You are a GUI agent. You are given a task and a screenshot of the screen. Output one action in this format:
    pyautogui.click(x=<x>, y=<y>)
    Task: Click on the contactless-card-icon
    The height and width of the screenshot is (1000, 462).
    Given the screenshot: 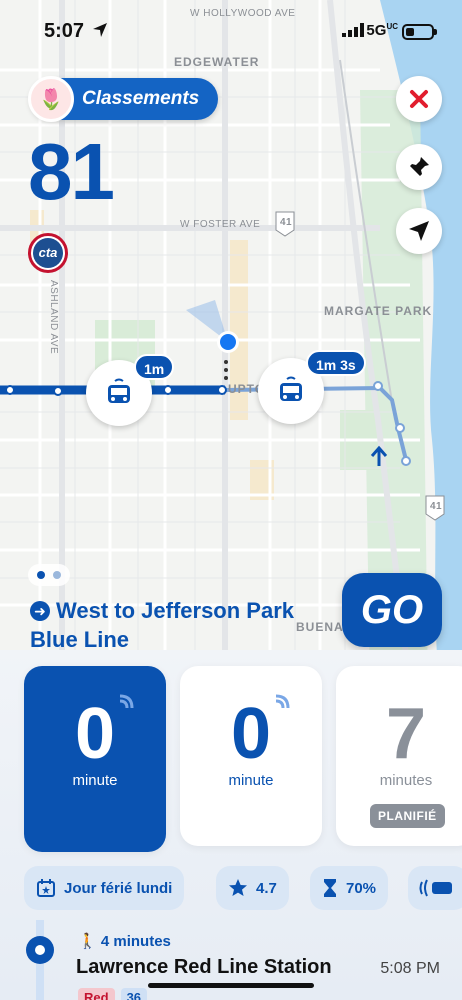 What is the action you would take?
    pyautogui.click(x=435, y=888)
    